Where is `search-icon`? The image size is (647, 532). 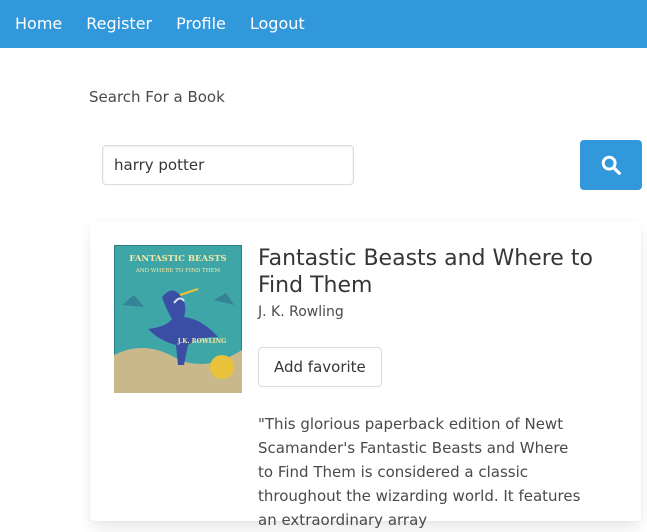
search-icon is located at coordinates (611, 165).